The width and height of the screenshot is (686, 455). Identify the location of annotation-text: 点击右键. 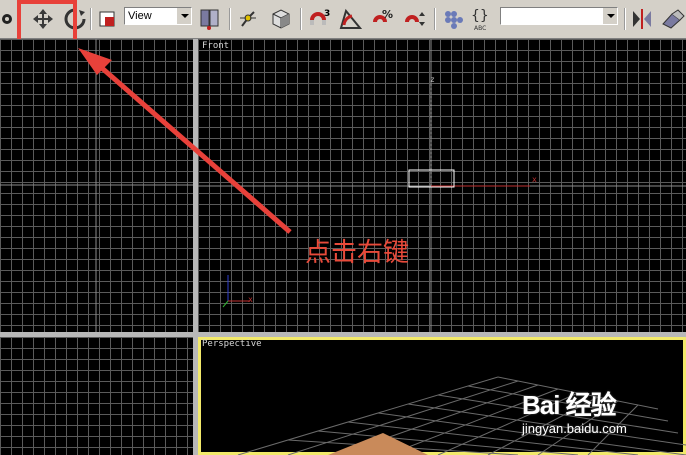
(357, 253).